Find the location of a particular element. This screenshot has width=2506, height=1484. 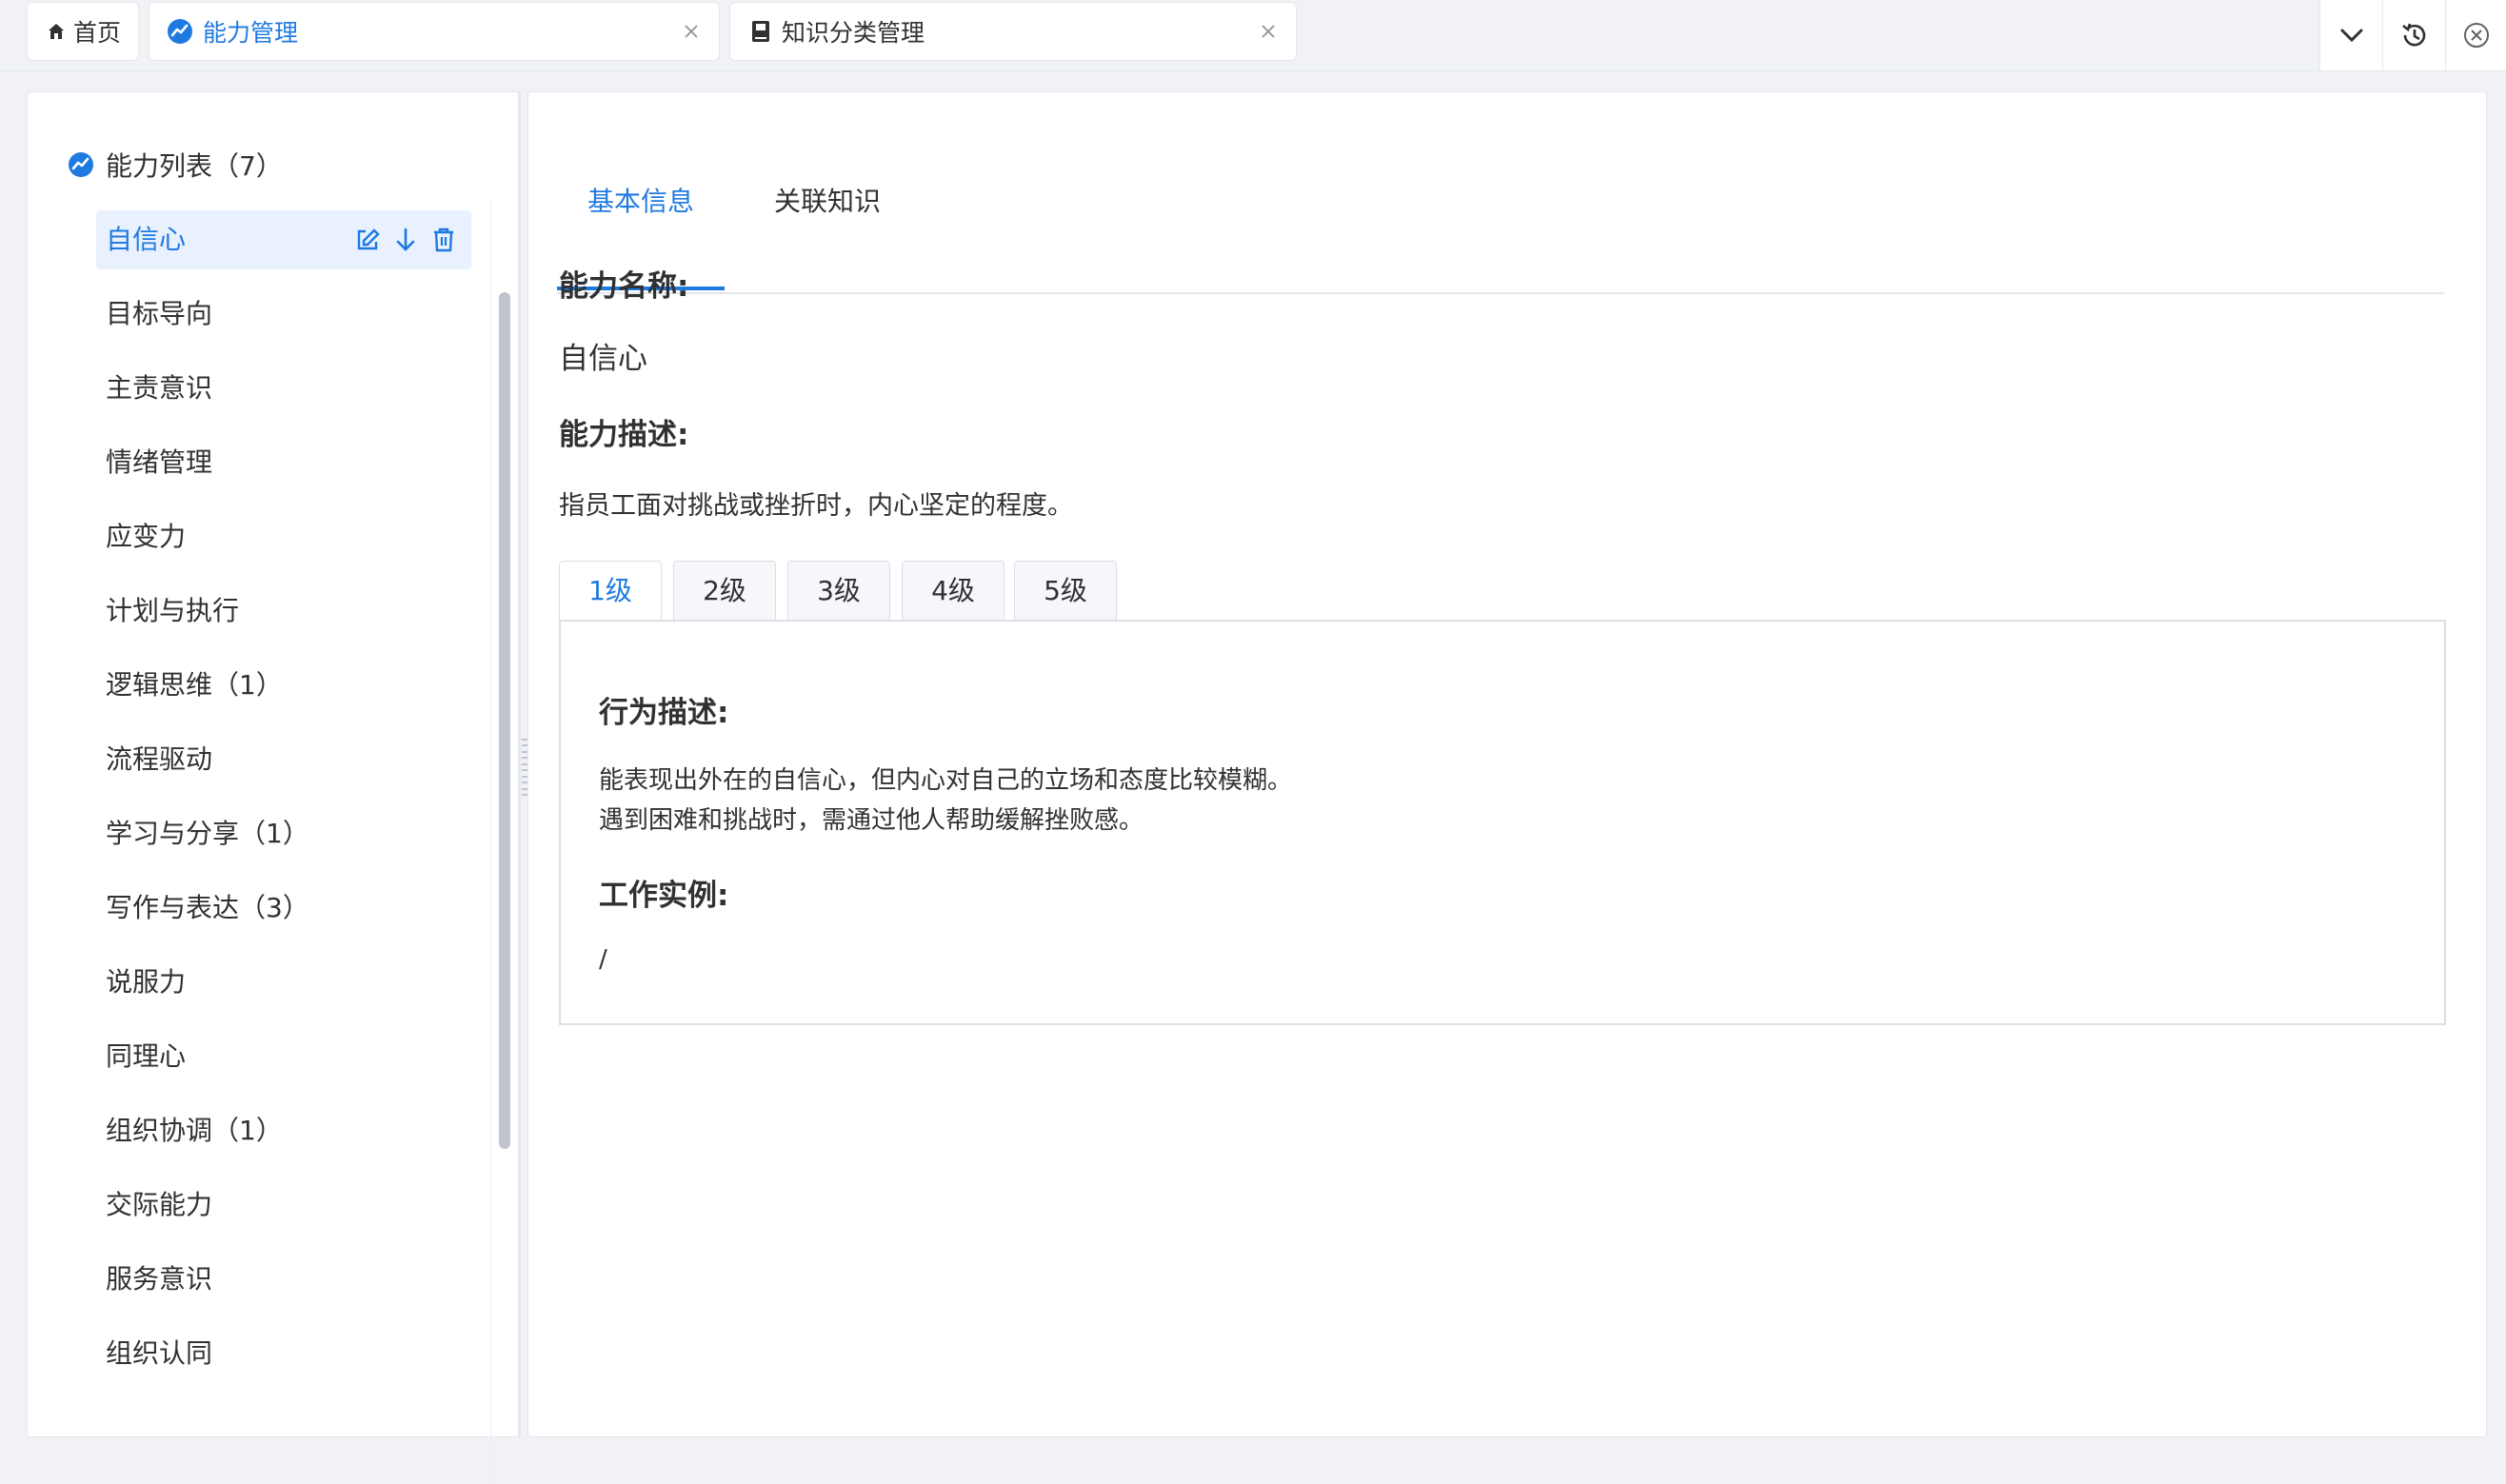

tab-knowledge-category: 知识分类管理 is located at coordinates (1013, 32).